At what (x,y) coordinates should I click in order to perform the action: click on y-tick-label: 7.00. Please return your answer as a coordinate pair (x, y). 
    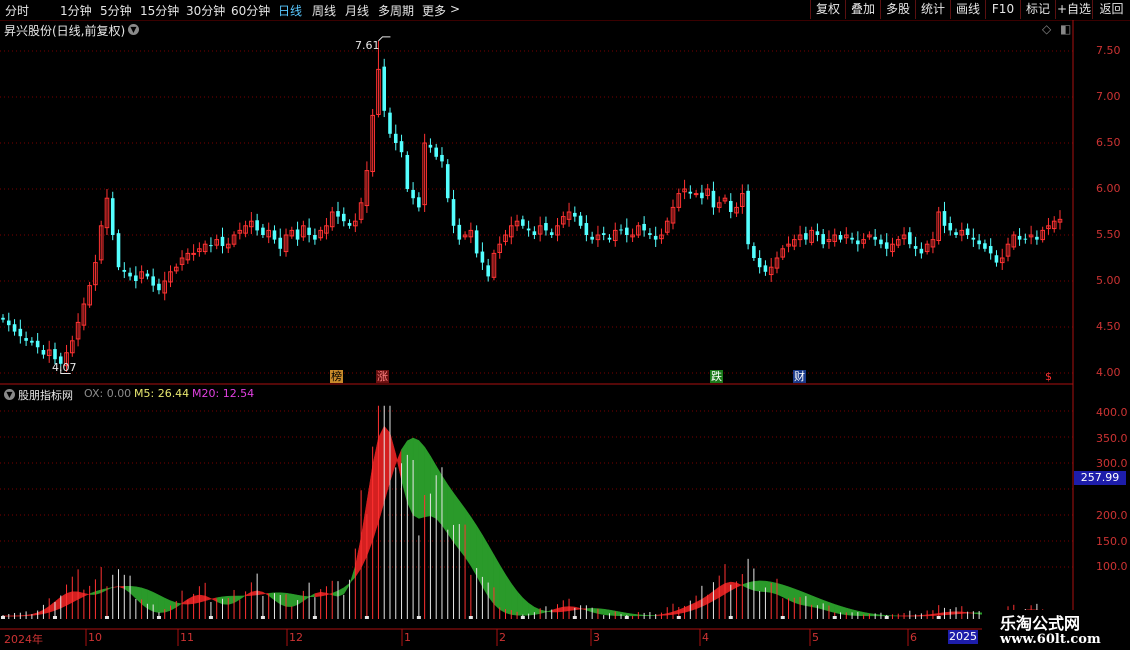
    Looking at the image, I should click on (1108, 96).